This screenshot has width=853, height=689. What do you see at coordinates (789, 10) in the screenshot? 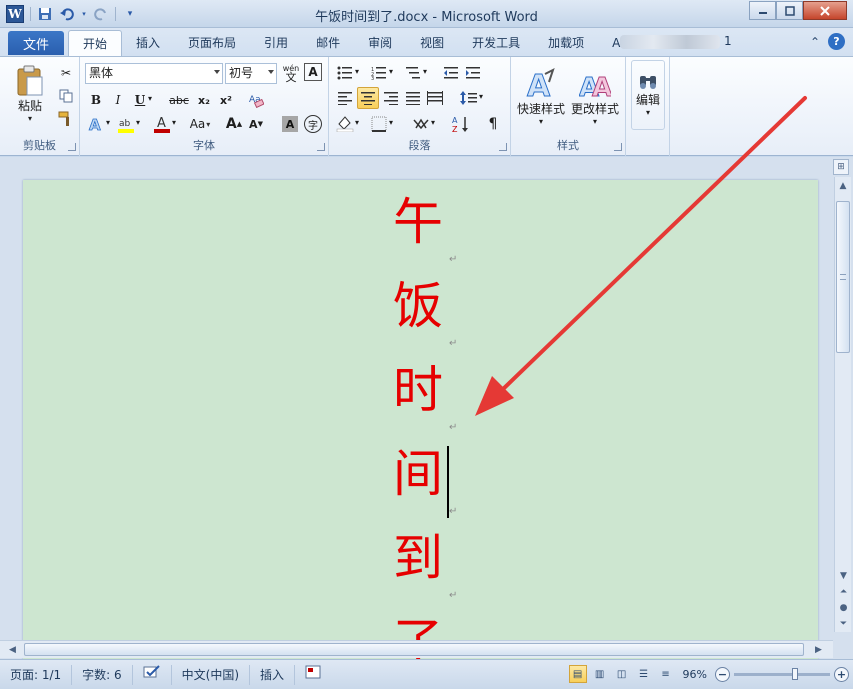
I see `maximize-button` at bounding box center [789, 10].